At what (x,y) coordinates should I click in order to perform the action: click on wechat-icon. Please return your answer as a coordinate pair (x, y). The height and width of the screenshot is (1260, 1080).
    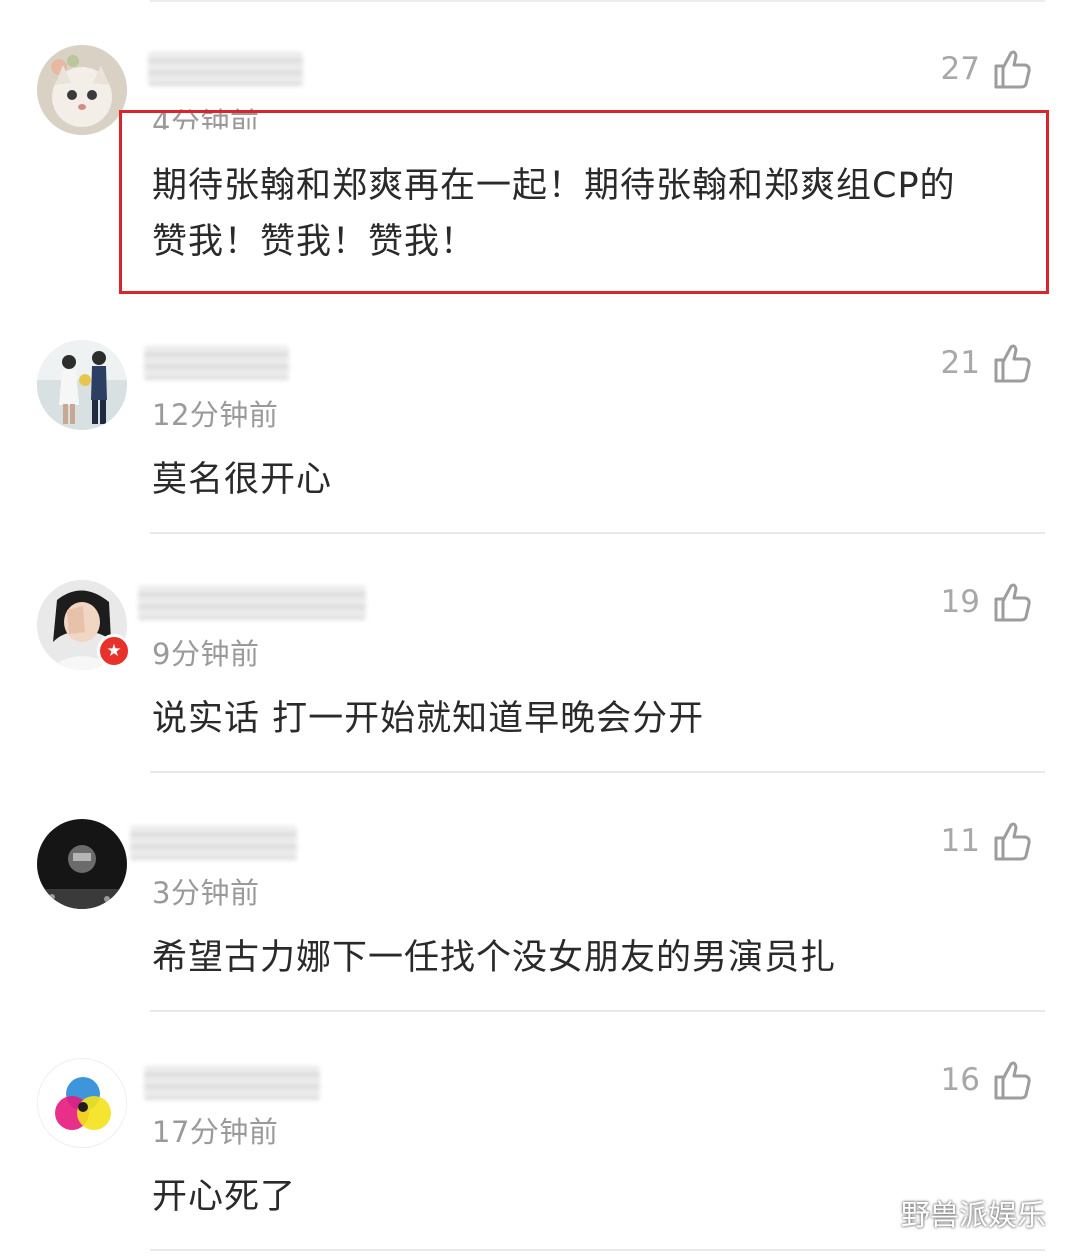
    Looking at the image, I should click on (871, 1212).